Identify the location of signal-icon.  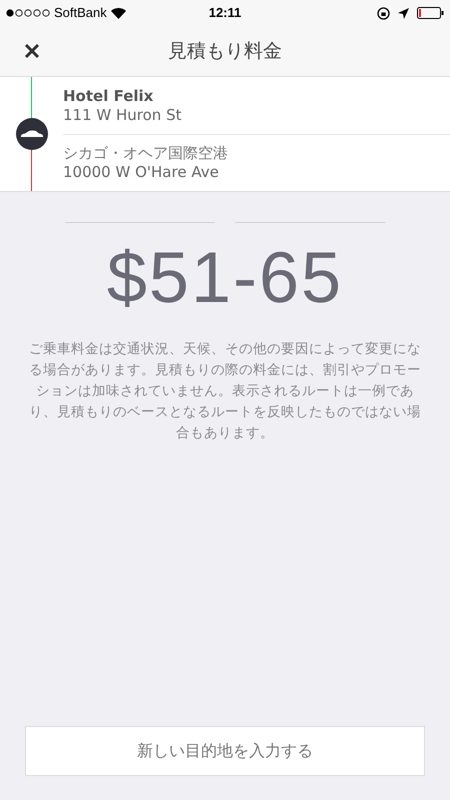
(28, 13).